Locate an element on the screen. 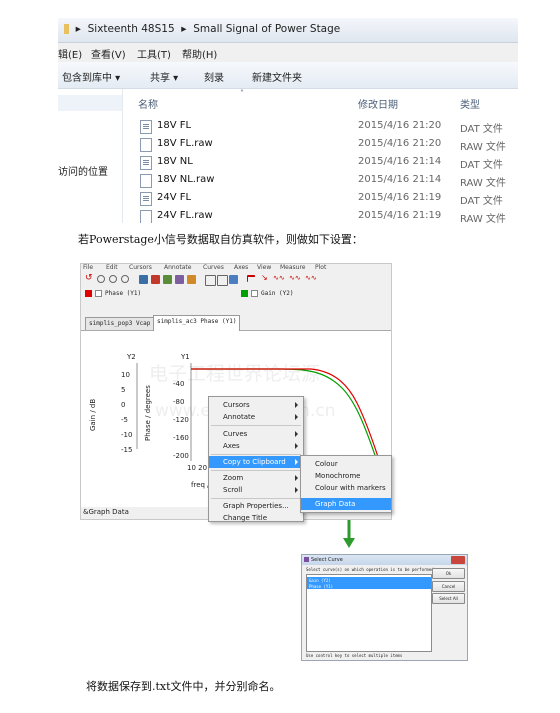 The image size is (560, 713). measure-wave-icon: ∿∿ is located at coordinates (280, 278).